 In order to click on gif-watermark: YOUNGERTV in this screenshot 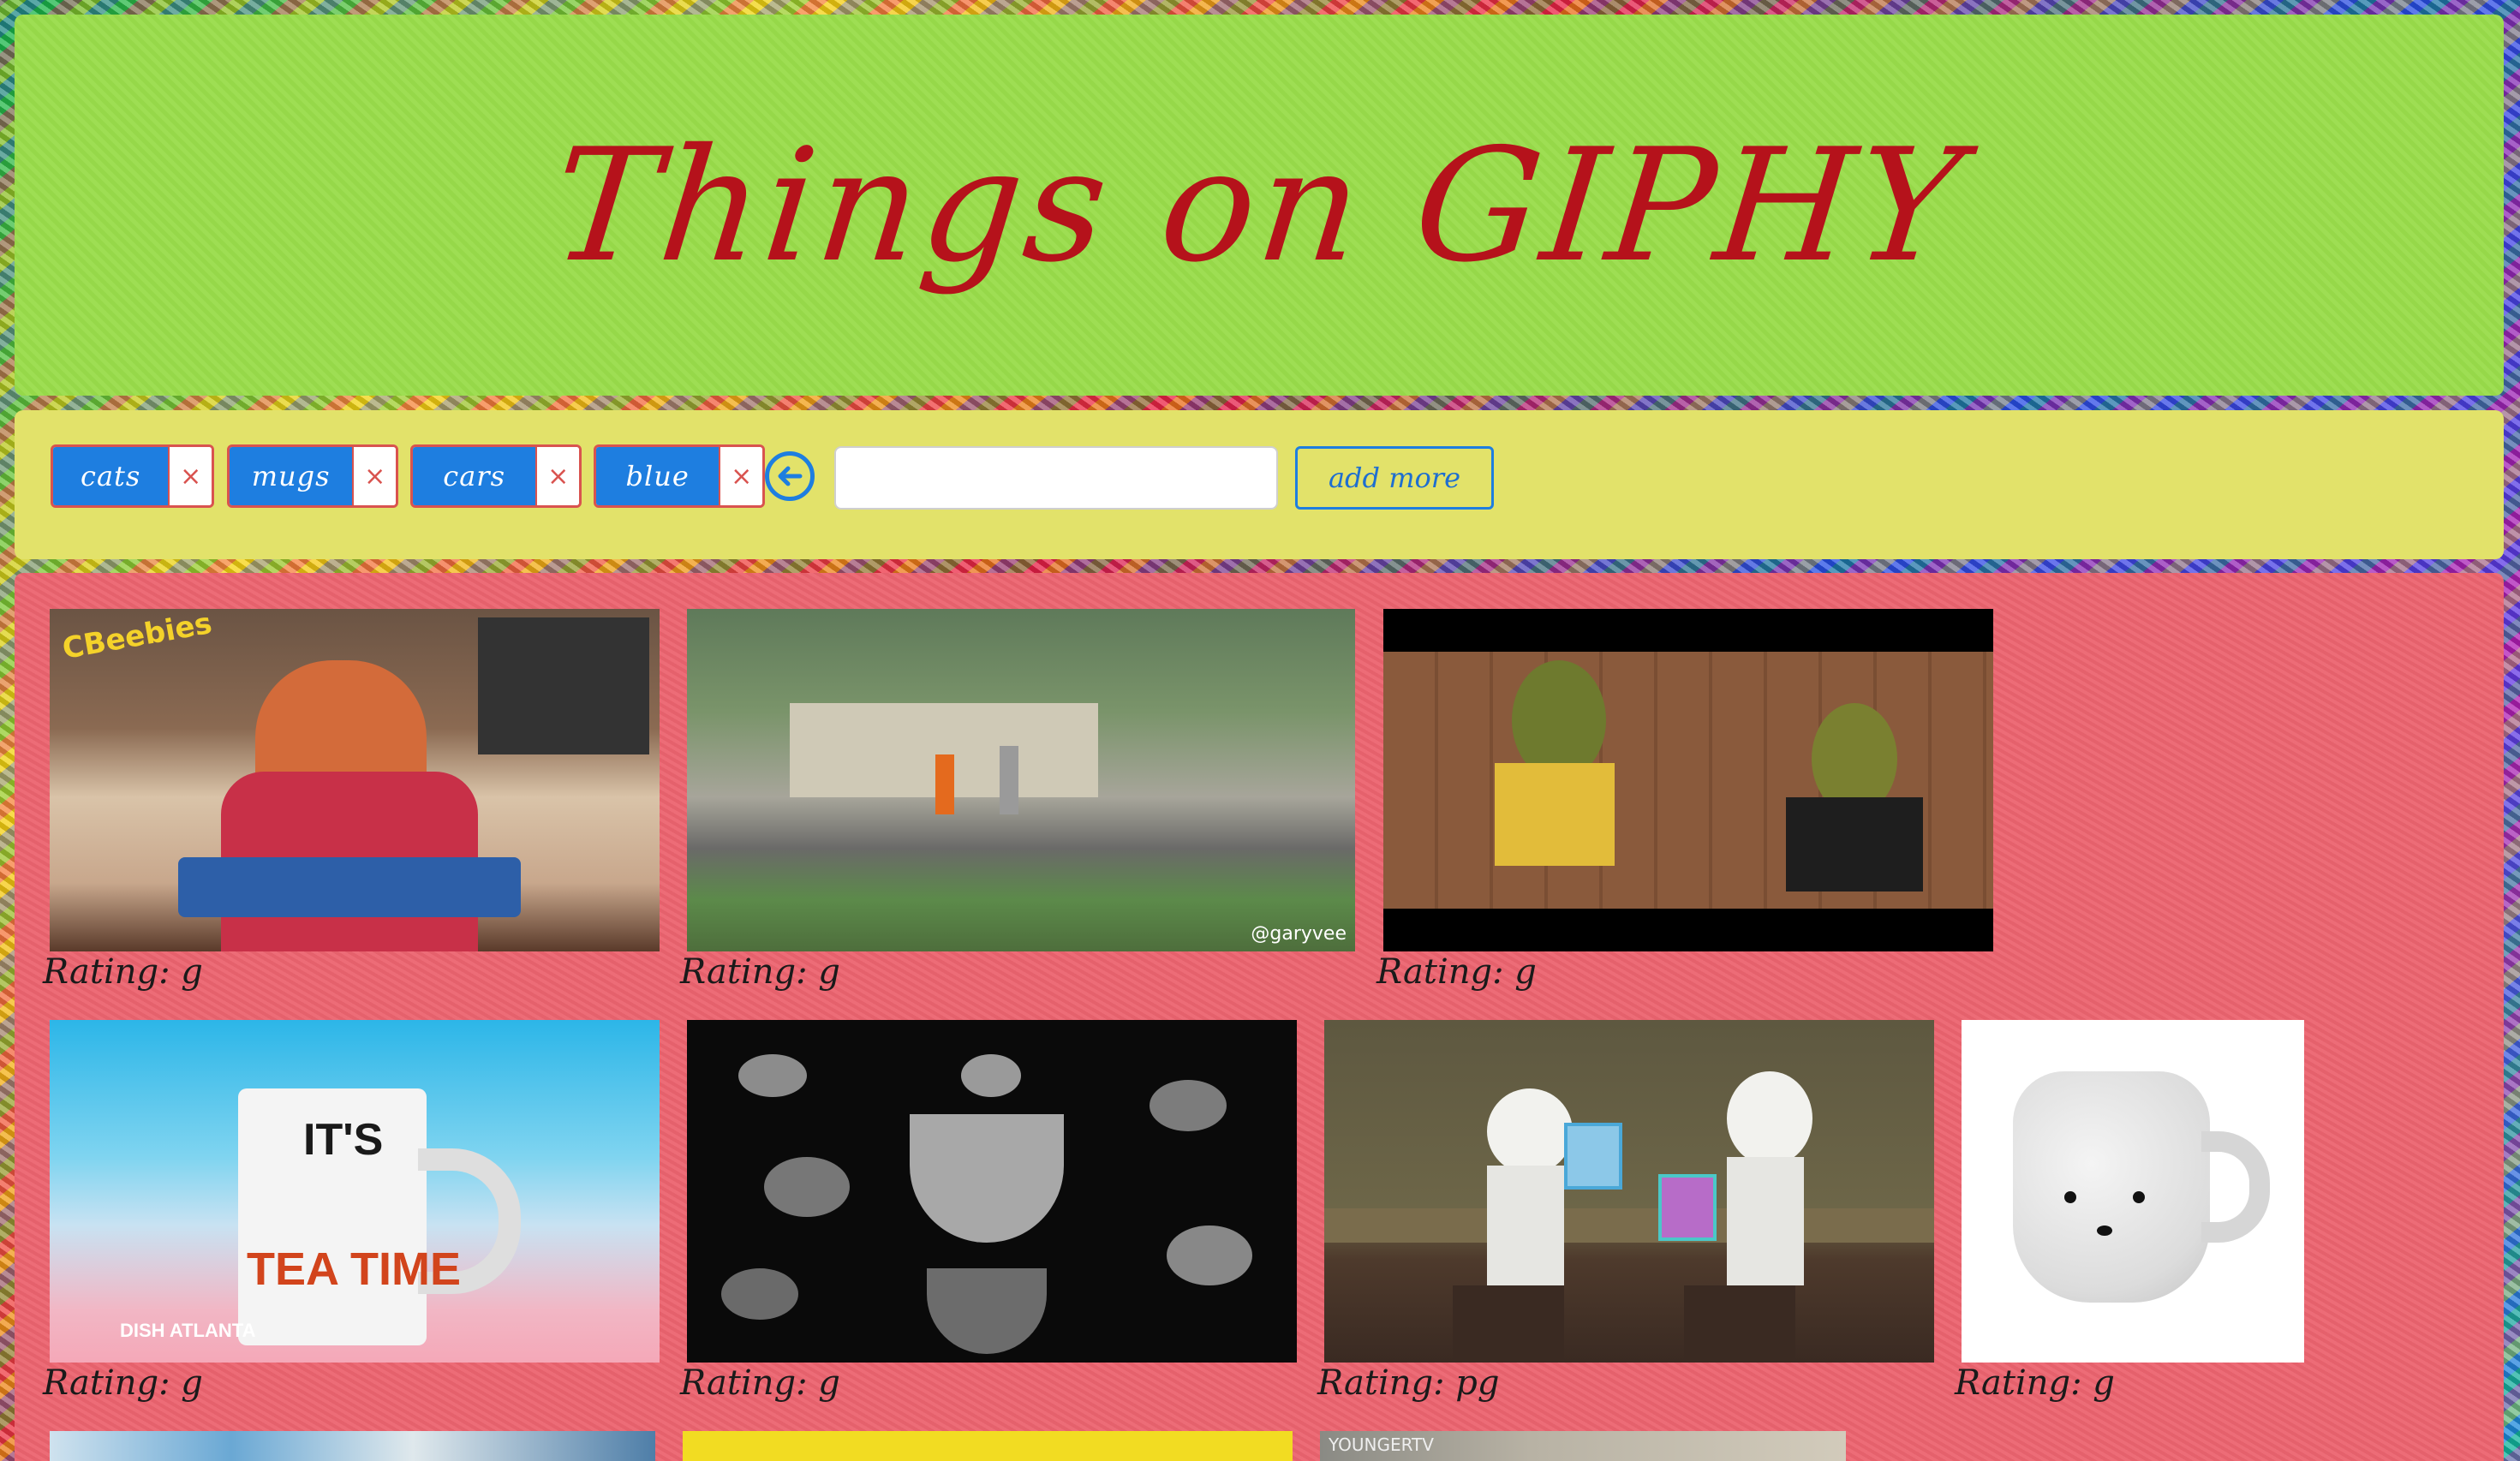, I will do `click(1382, 1444)`.